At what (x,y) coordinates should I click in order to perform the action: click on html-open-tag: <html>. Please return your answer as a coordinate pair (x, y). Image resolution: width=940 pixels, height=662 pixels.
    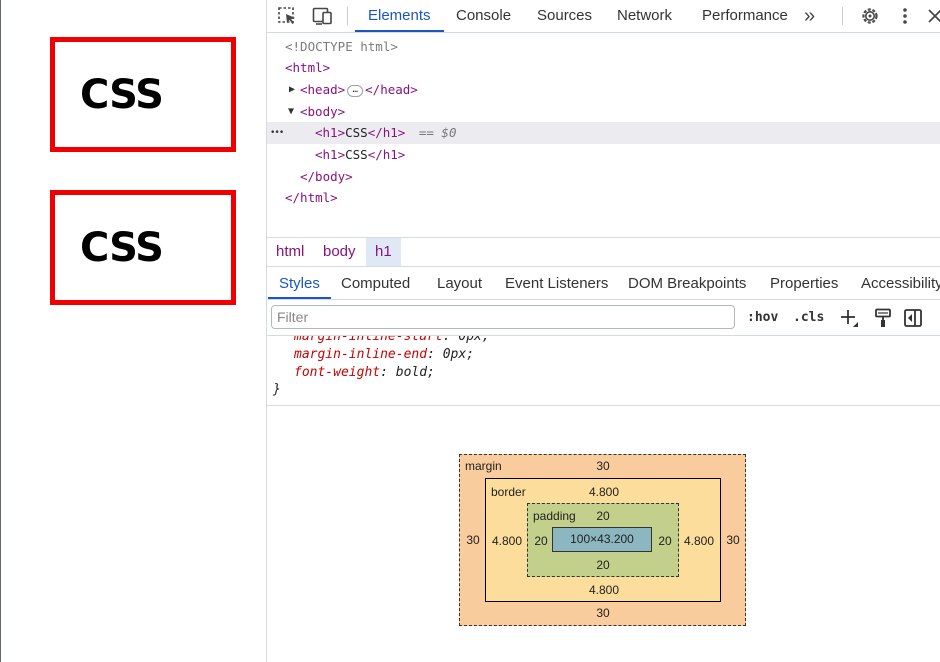
    Looking at the image, I should click on (308, 67).